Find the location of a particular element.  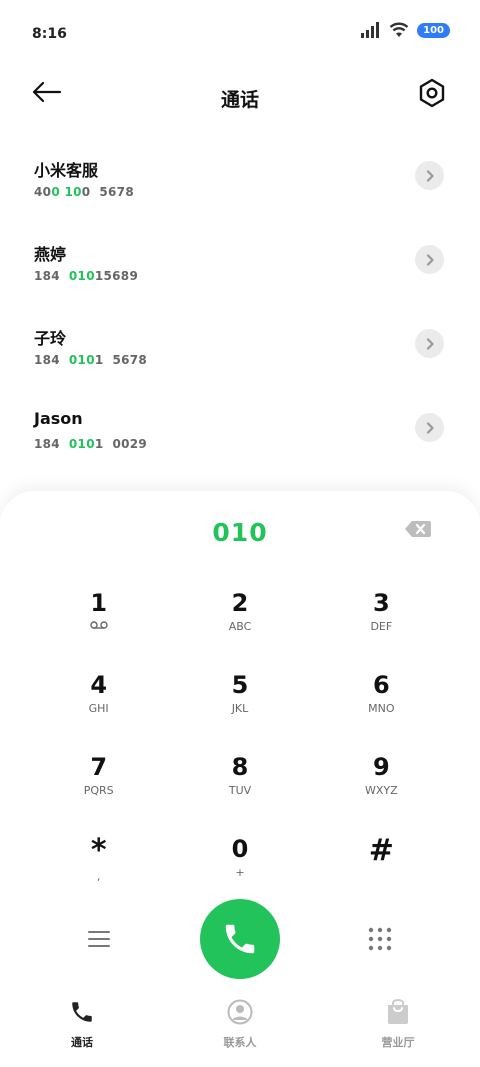

nav-item-contacts: 联系人 is located at coordinates (240, 1024).